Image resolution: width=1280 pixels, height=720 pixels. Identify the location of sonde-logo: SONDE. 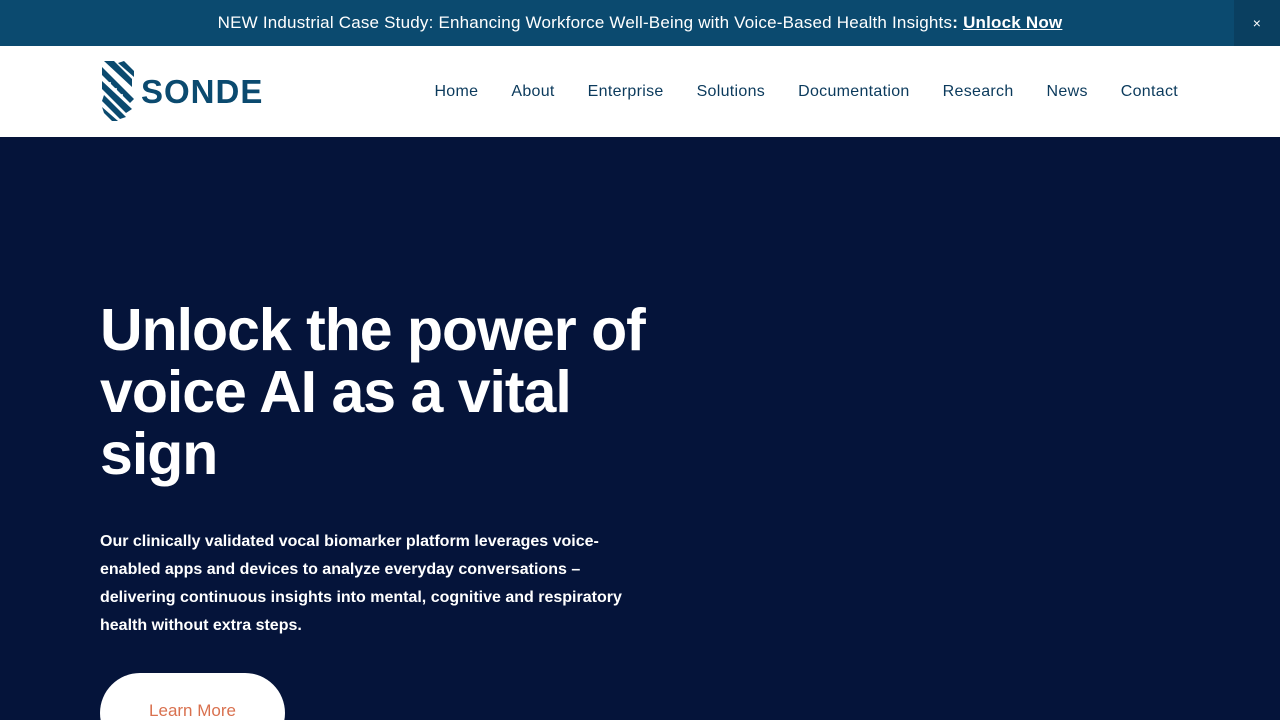
(181, 91).